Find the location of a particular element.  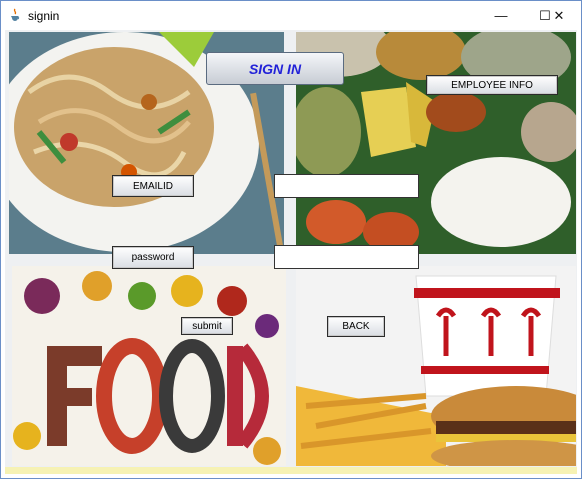

title-bar: signin — ☐ ✕ is located at coordinates (291, 15).